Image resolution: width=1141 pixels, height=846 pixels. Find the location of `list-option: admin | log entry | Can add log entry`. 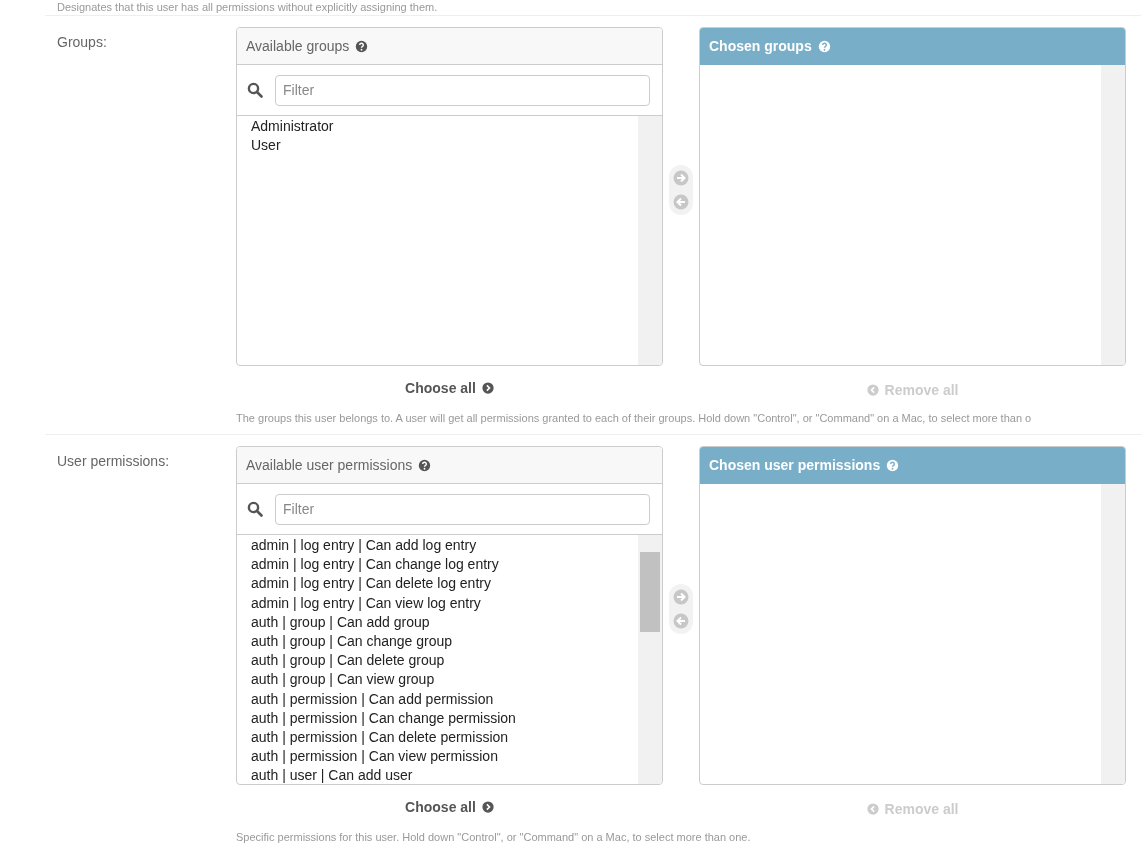

list-option: admin | log entry | Can add log entry is located at coordinates (437, 546).